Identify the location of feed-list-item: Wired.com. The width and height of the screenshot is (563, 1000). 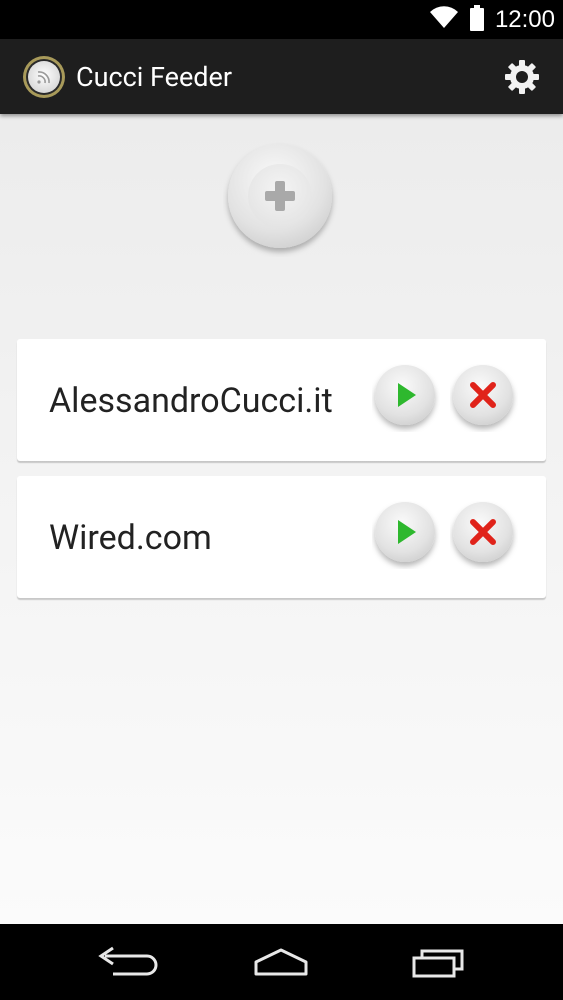
(281, 537).